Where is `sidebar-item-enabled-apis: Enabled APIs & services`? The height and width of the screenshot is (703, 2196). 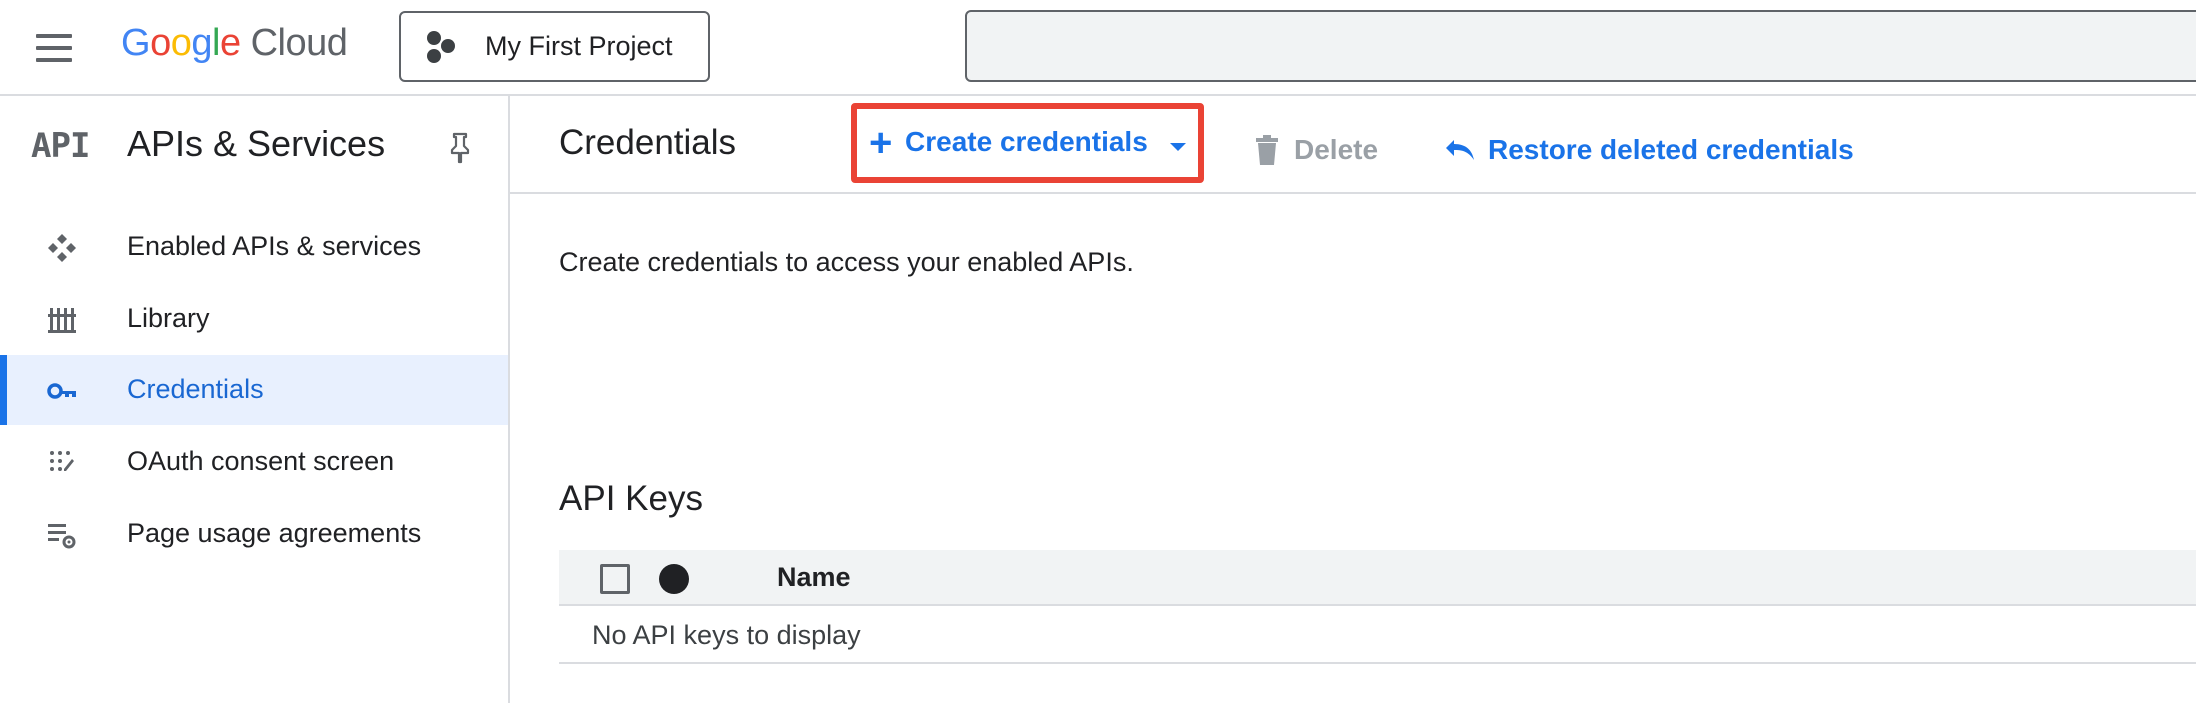
sidebar-item-enabled-apis: Enabled APIs & services is located at coordinates (254, 247).